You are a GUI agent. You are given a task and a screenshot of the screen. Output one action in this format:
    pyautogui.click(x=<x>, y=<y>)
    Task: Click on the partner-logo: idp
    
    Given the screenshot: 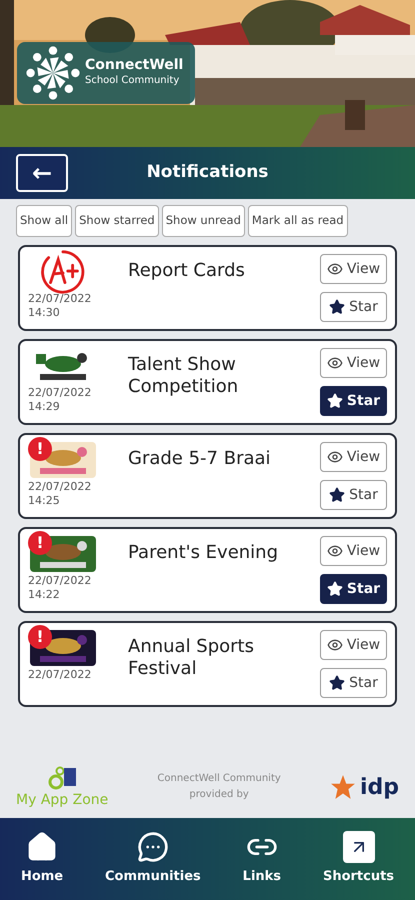 What is the action you would take?
    pyautogui.click(x=379, y=788)
    